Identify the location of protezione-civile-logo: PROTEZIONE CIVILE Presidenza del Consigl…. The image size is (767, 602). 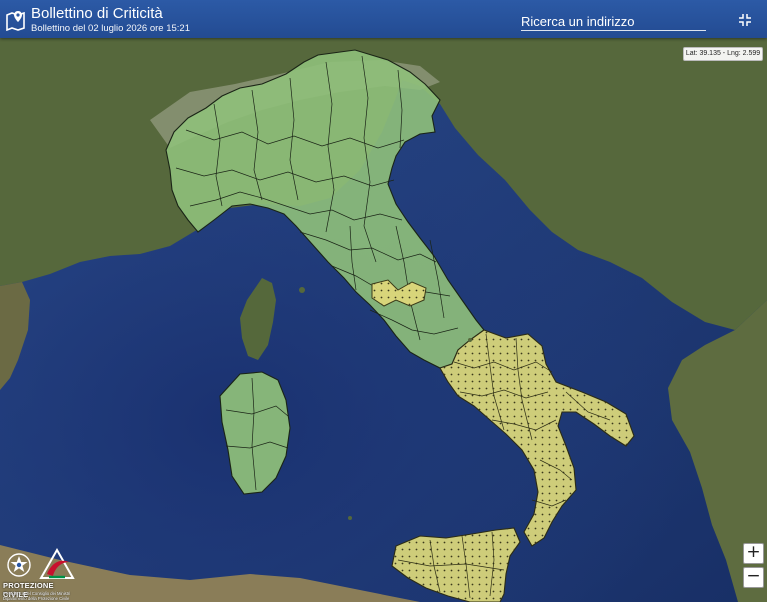
(42, 575).